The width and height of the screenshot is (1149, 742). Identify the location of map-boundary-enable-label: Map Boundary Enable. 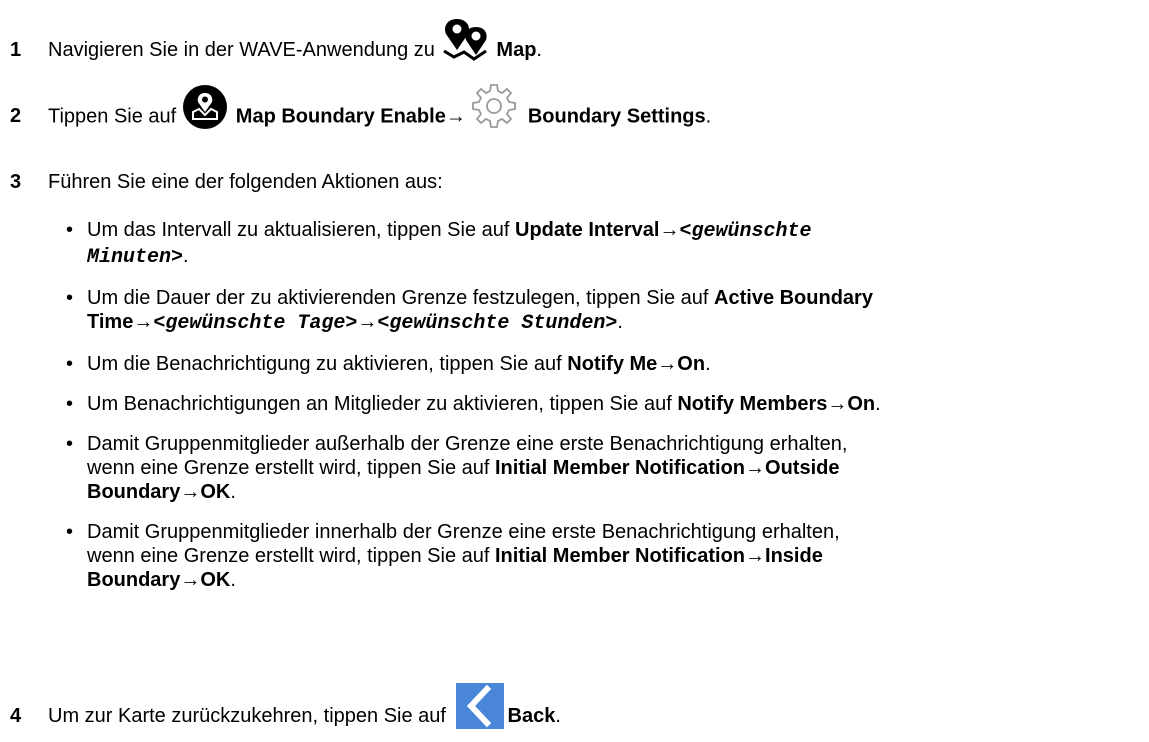
(340, 116).